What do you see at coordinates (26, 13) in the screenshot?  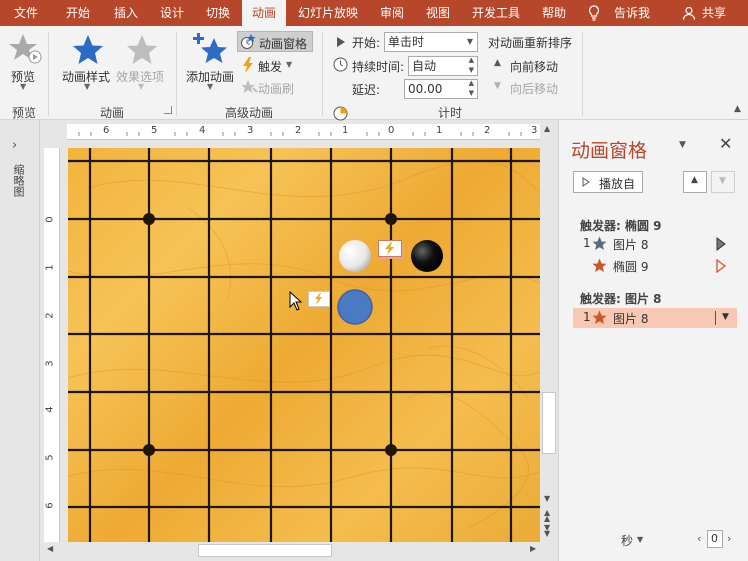 I see `menu-file: 文件` at bounding box center [26, 13].